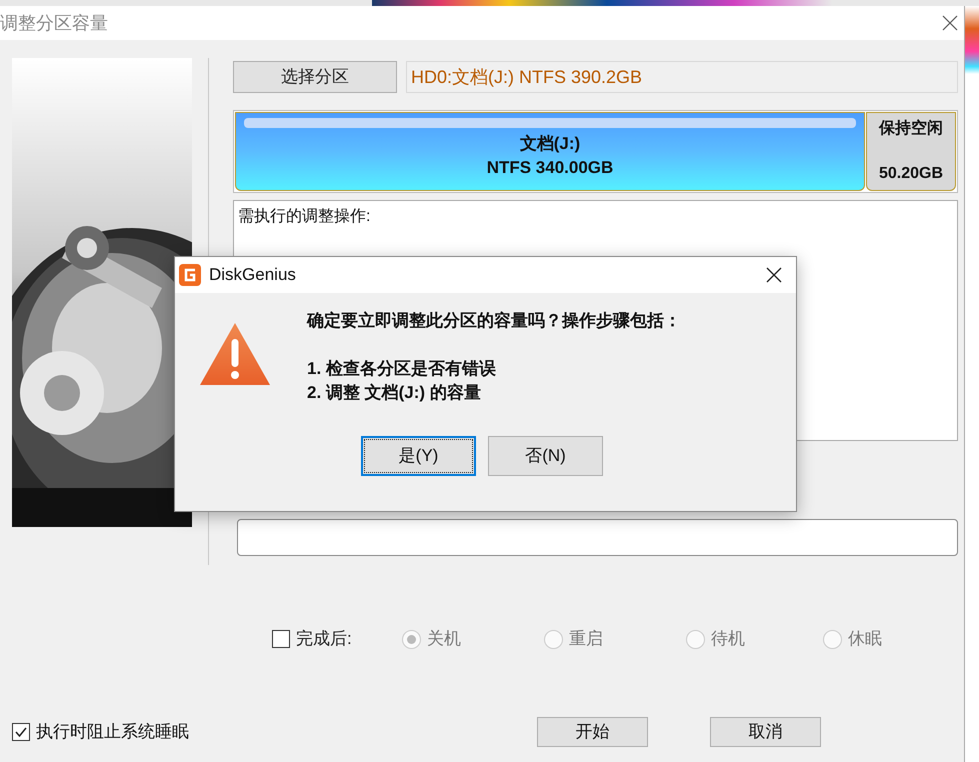  I want to click on window-title: 调整分区容量, so click(54, 23).